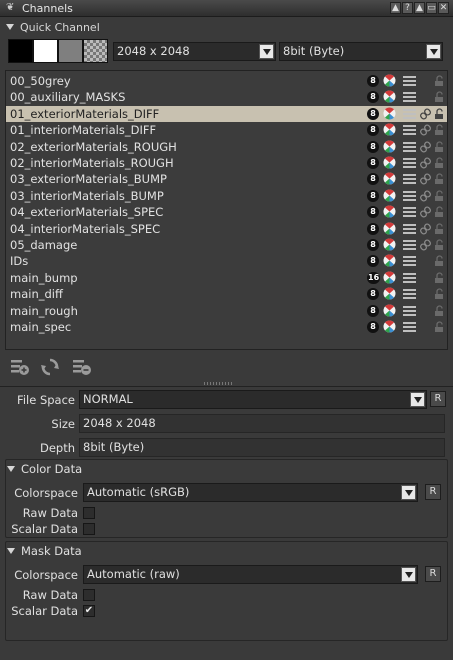 The image size is (453, 660). What do you see at coordinates (89, 513) in the screenshot?
I see `color-raw-data-checkbox` at bounding box center [89, 513].